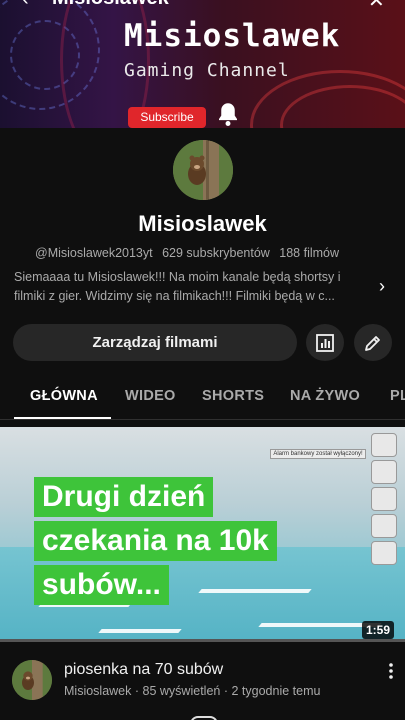 The height and width of the screenshot is (720, 405). What do you see at coordinates (167, 117) in the screenshot?
I see `banner-subscribe-graphic: Subscribe` at bounding box center [167, 117].